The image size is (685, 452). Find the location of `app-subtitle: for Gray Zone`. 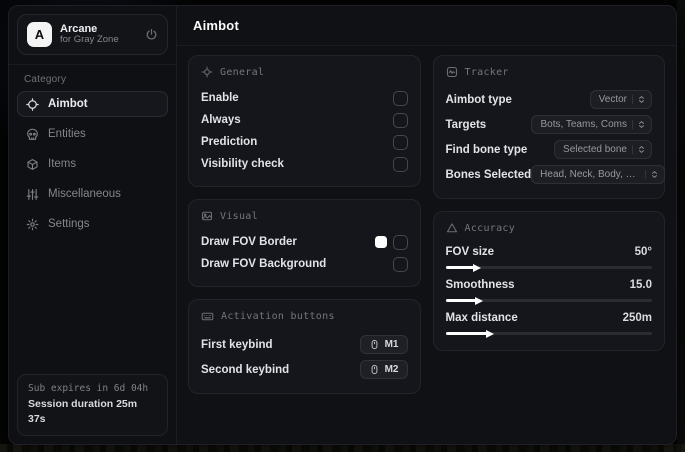

app-subtitle: for Gray Zone is located at coordinates (89, 40).